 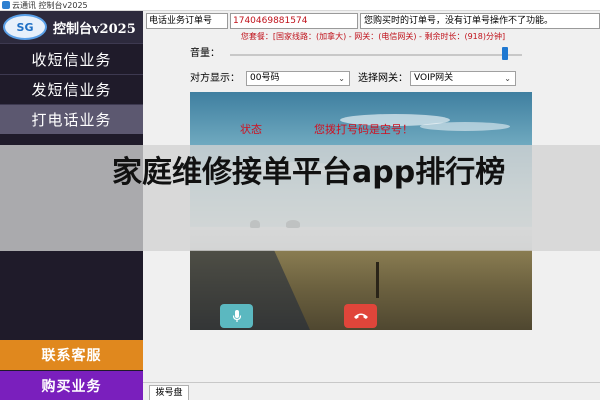 I want to click on order-label: 电话业务订单号, so click(x=187, y=21).